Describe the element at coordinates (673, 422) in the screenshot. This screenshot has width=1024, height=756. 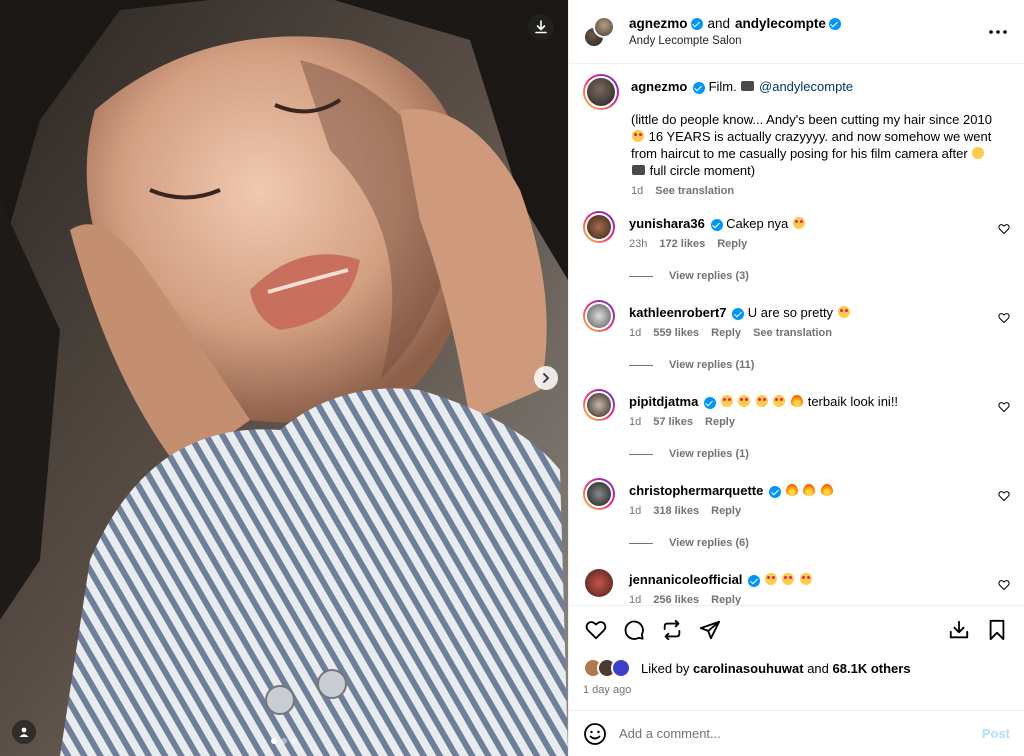
I see `comment-likes: 57 likes` at that location.